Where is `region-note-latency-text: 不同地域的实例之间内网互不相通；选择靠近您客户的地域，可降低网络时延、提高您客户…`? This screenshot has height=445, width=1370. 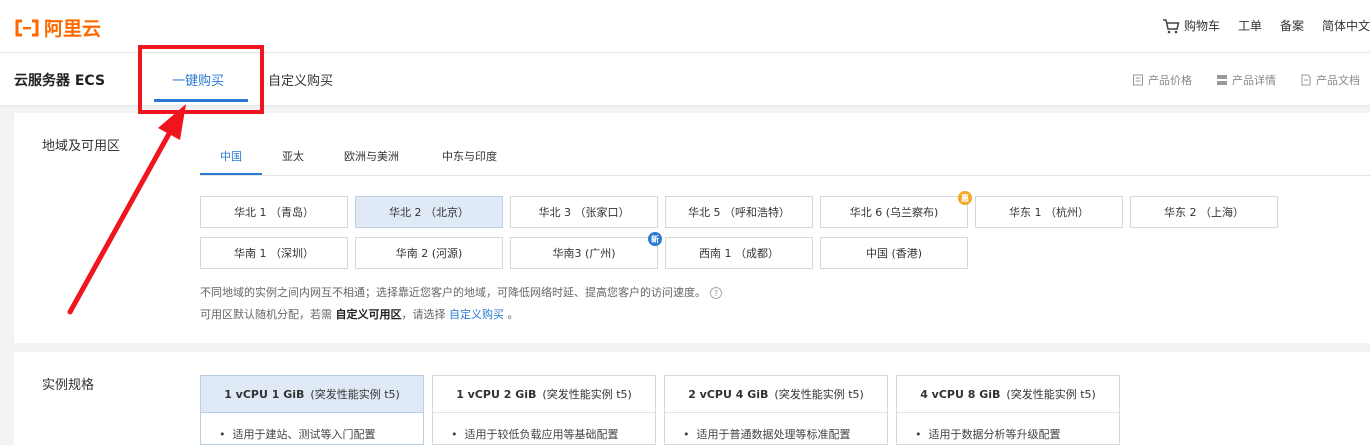 region-note-latency-text: 不同地域的实例之间内网互不相通；选择靠近您客户的地域，可降低网络时延、提高您客户… is located at coordinates (453, 292).